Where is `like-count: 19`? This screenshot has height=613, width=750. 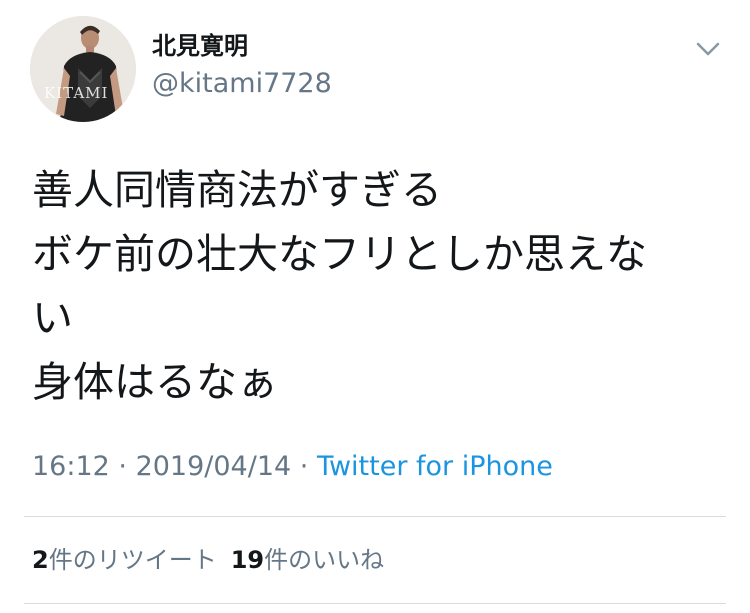 like-count: 19 is located at coordinates (247, 560).